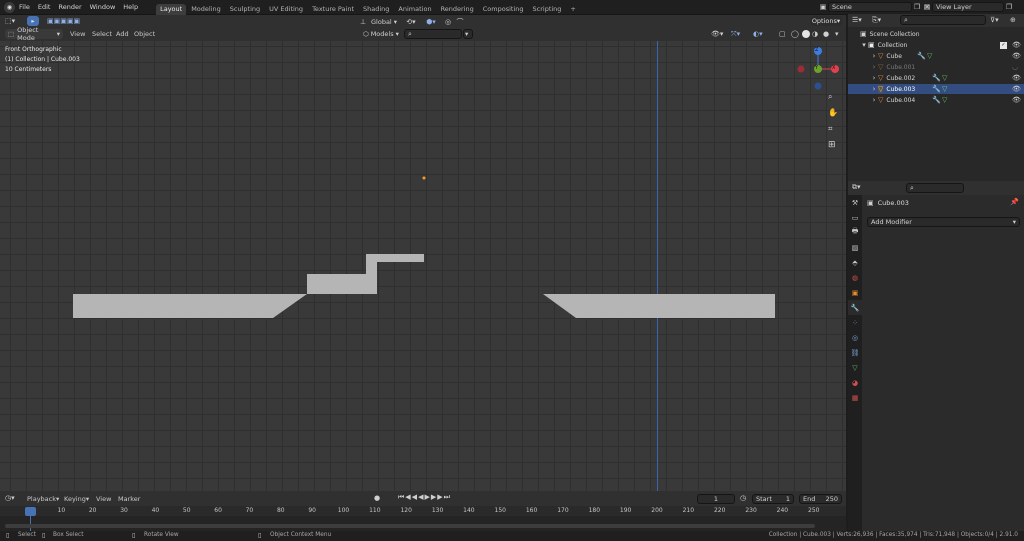 The width and height of the screenshot is (1024, 541). Describe the element at coordinates (856, 187) in the screenshot. I see `properties-editor-icon: ⧉▾` at that location.